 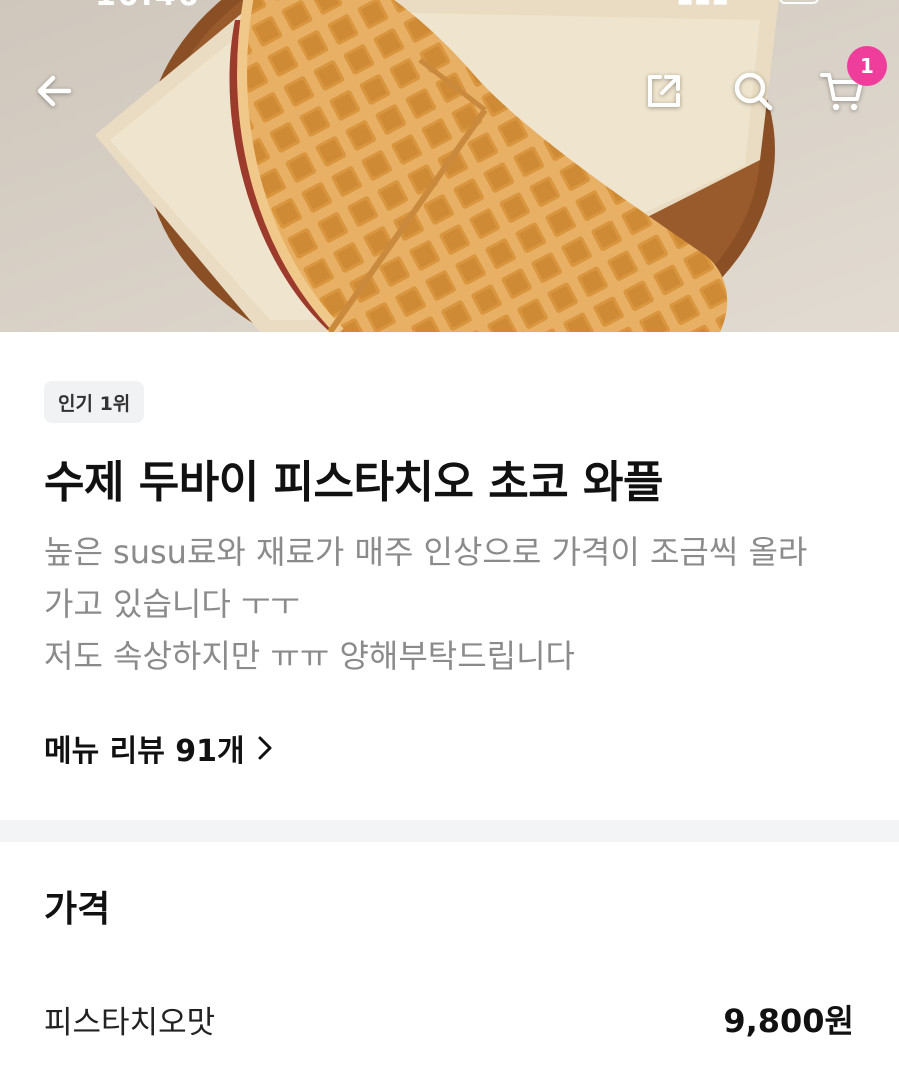 I want to click on description-line: 높은 susu료와 재료가 매주 인상으로 가격이 조금씩 올라, so click(x=426, y=552).